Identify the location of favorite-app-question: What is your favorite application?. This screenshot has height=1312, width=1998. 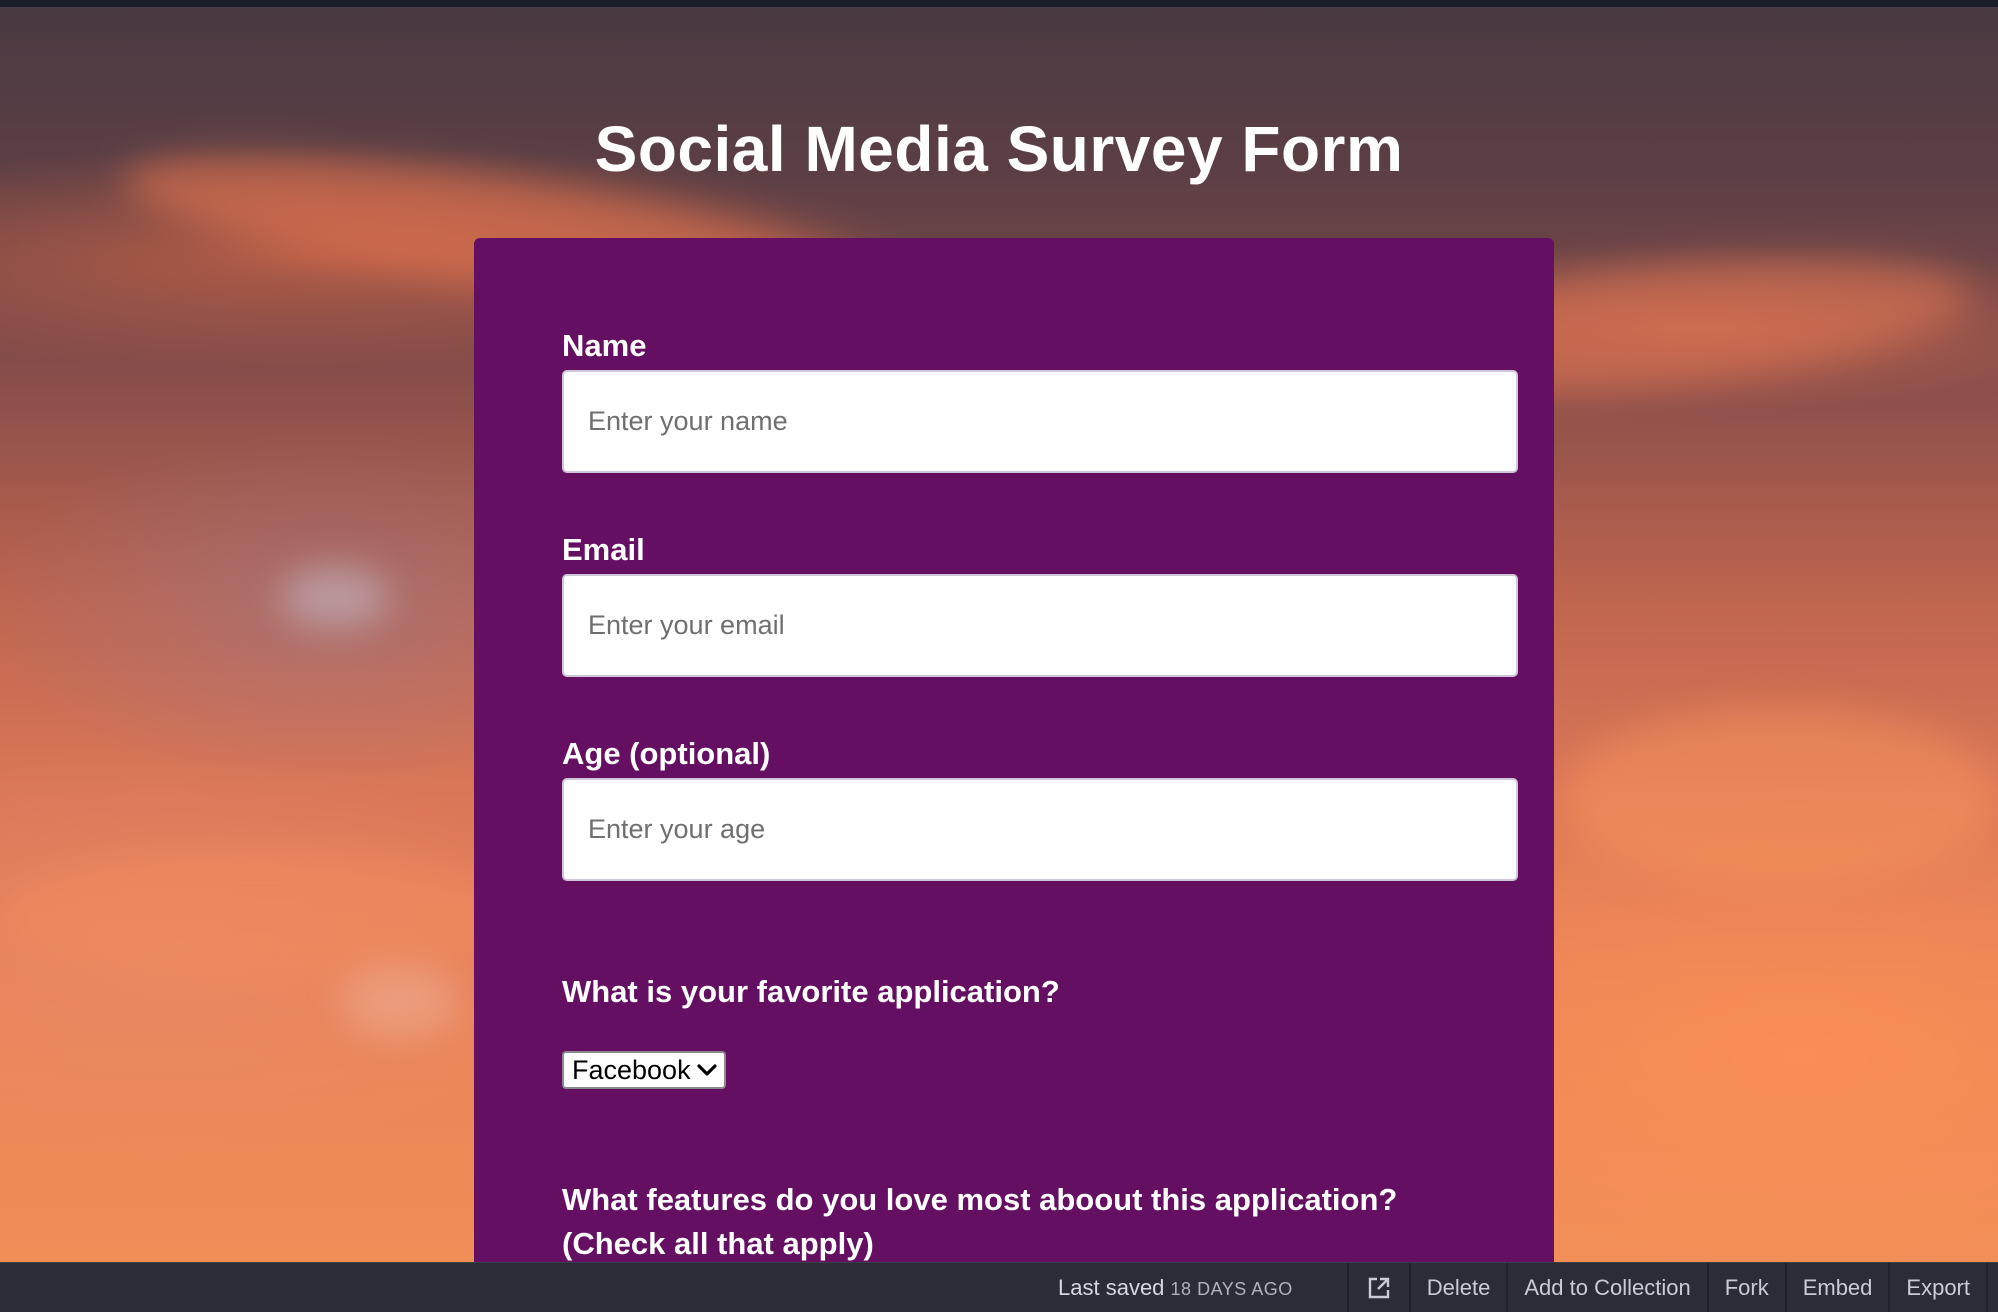
(811, 991).